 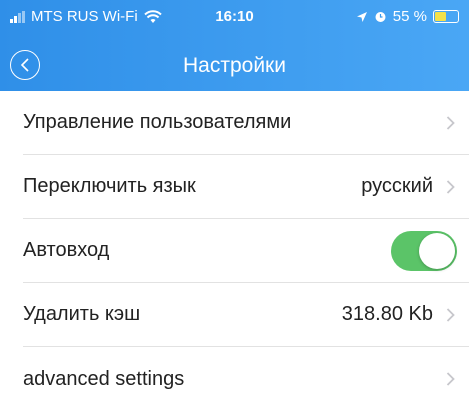 I want to click on settings-row-label: advanced settings, so click(x=104, y=378).